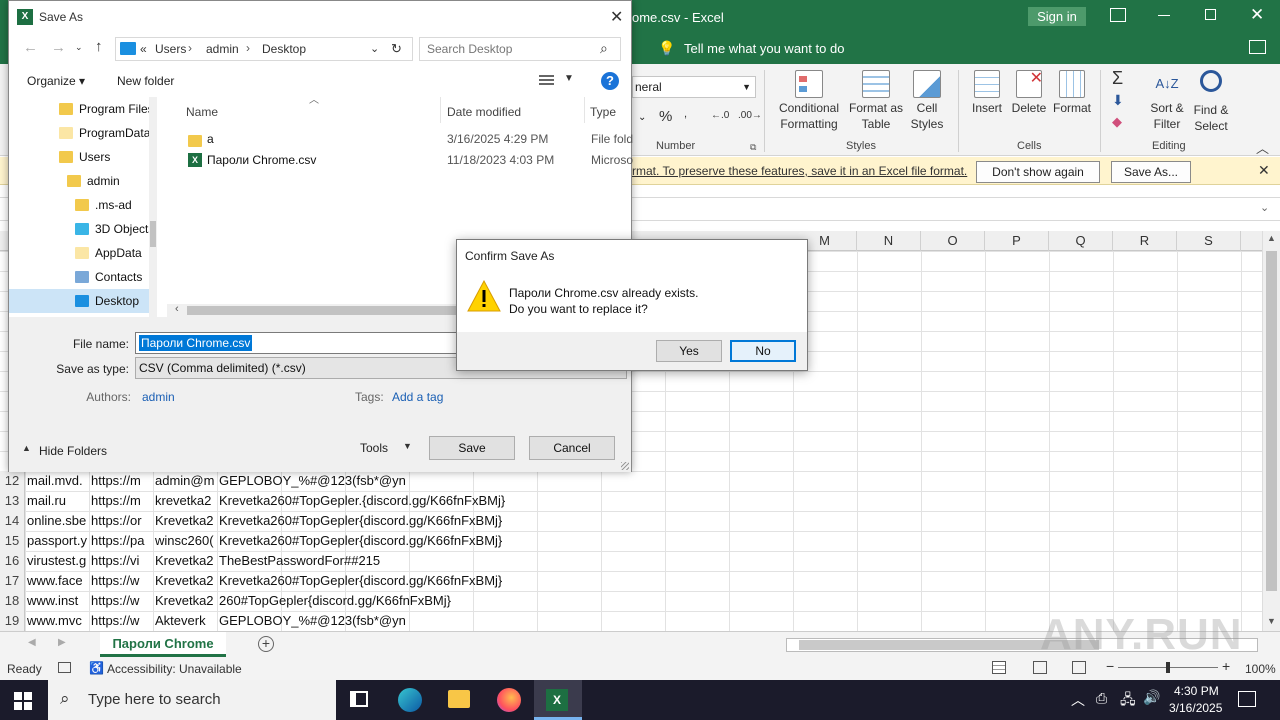  Describe the element at coordinates (83, 301) in the screenshot. I see `nav-item-desktop: Desktop` at that location.